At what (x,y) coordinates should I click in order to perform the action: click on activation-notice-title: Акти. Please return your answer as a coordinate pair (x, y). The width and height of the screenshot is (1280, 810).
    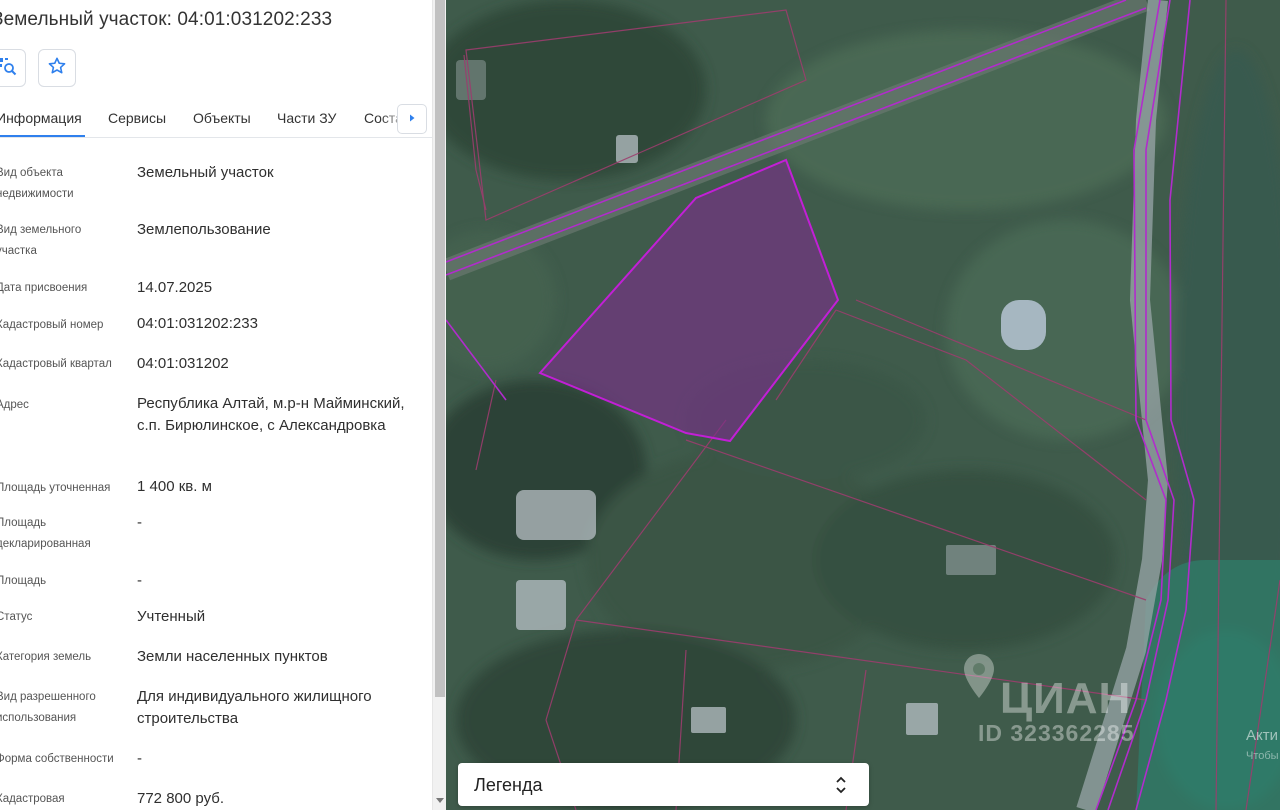
    Looking at the image, I should click on (1262, 735).